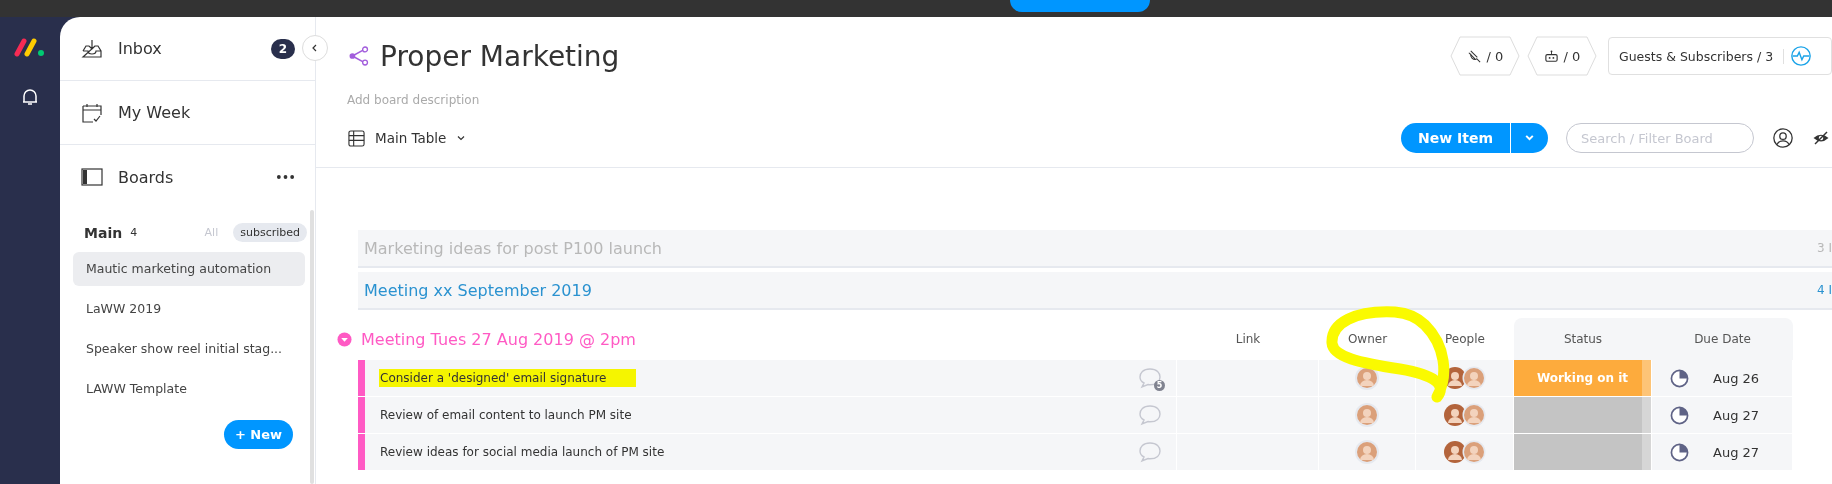  I want to click on bell-icon, so click(30, 97).